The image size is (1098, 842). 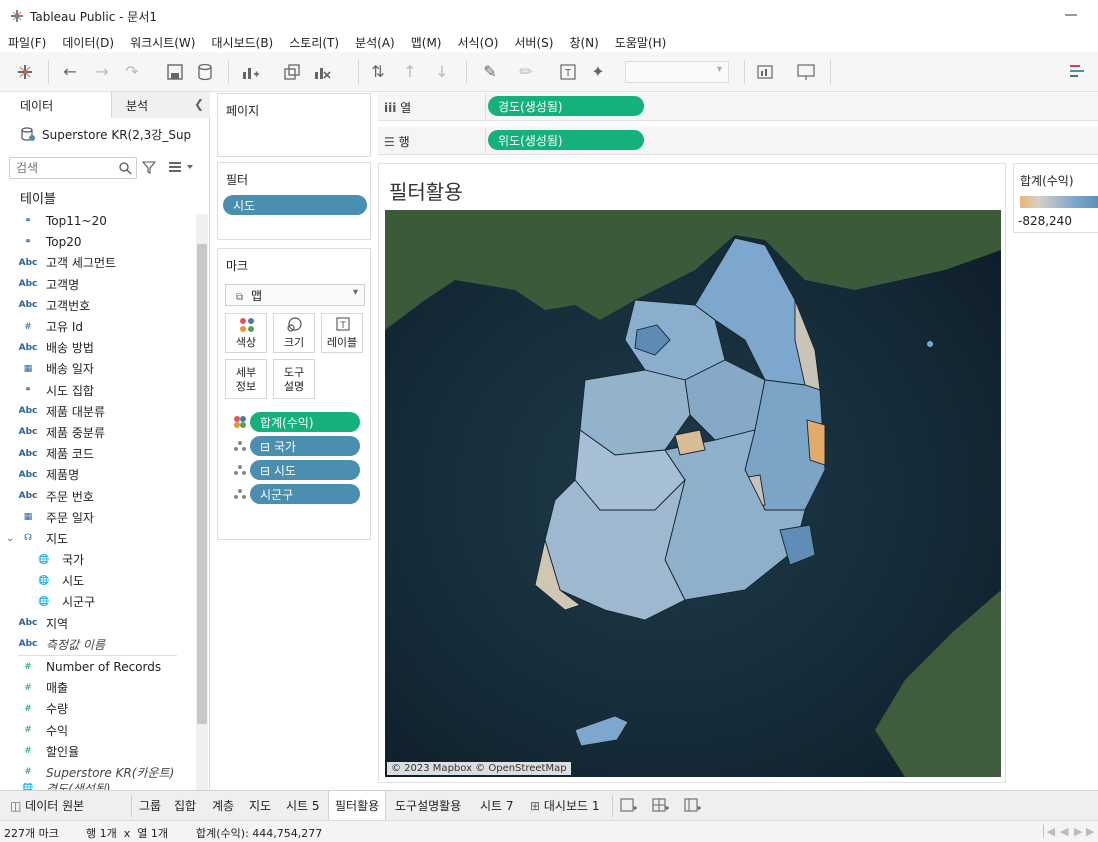 I want to click on marks-pill-sido: ⊟ 시도, so click(x=305, y=470).